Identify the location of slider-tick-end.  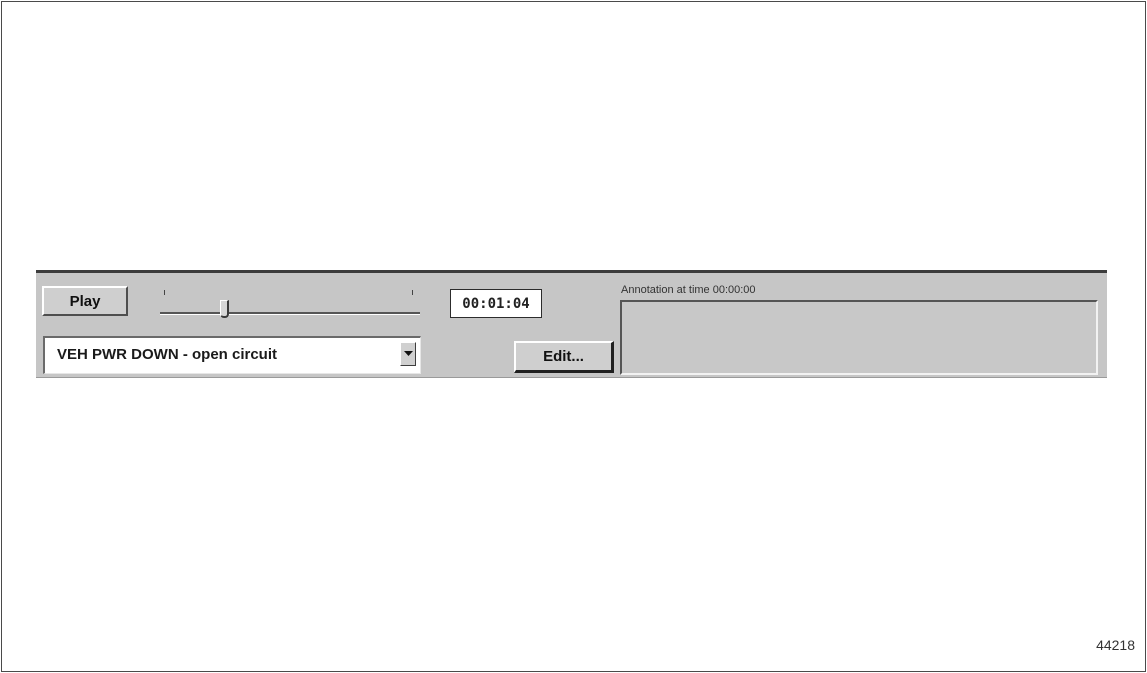
(412, 292).